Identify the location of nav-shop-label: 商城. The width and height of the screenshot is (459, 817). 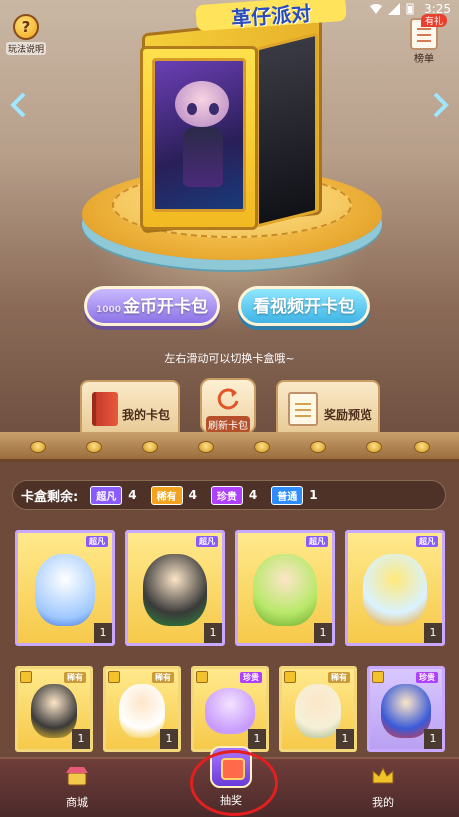
(77, 802).